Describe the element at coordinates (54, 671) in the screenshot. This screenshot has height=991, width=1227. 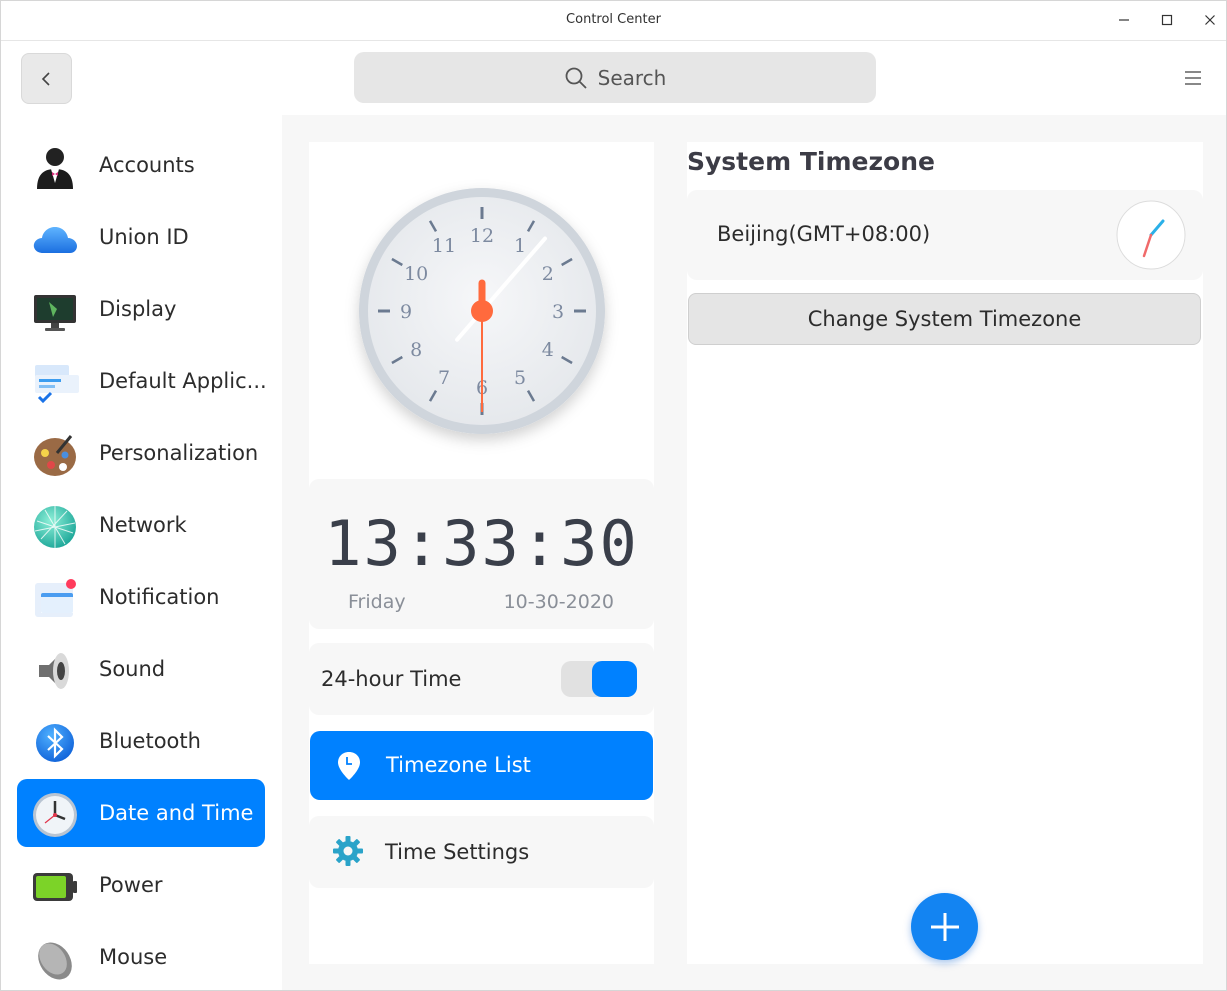
I see `speaker-icon` at that location.